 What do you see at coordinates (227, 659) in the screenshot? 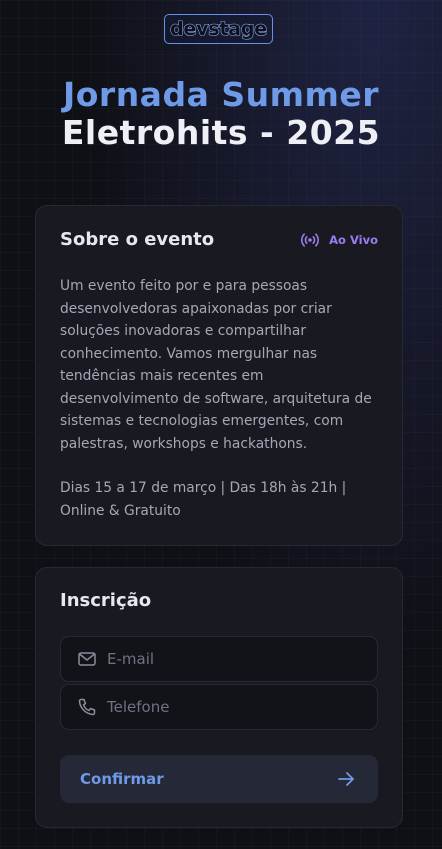
I see `email-input` at bounding box center [227, 659].